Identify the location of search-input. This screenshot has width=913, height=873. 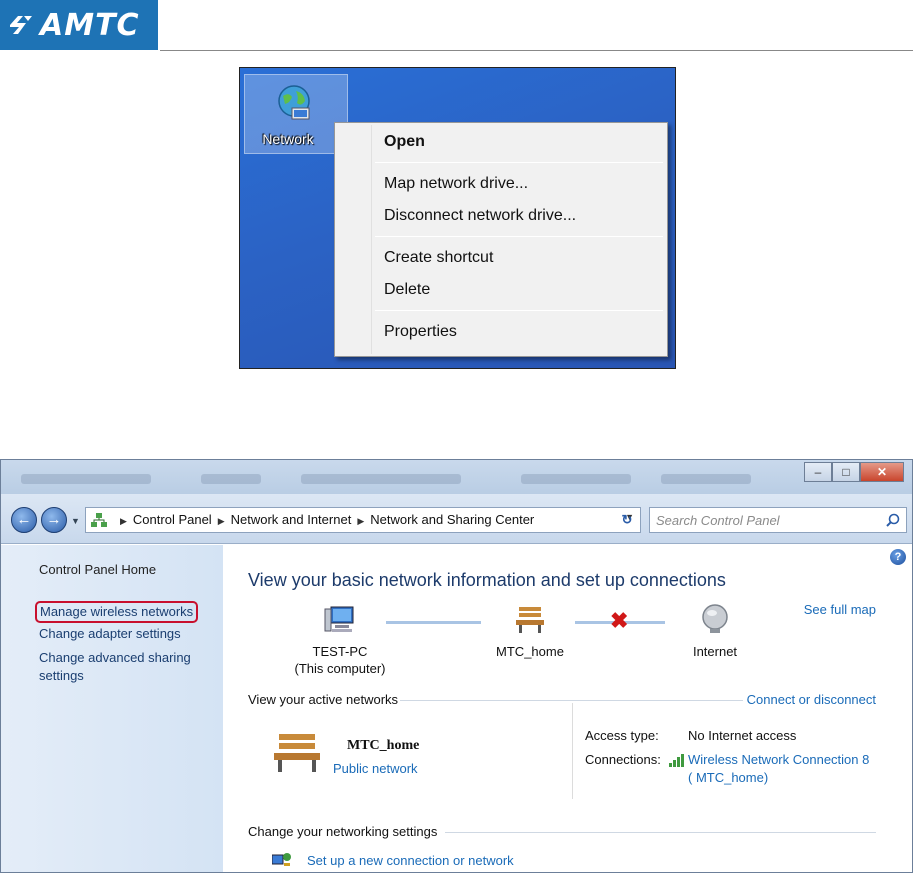
(766, 520).